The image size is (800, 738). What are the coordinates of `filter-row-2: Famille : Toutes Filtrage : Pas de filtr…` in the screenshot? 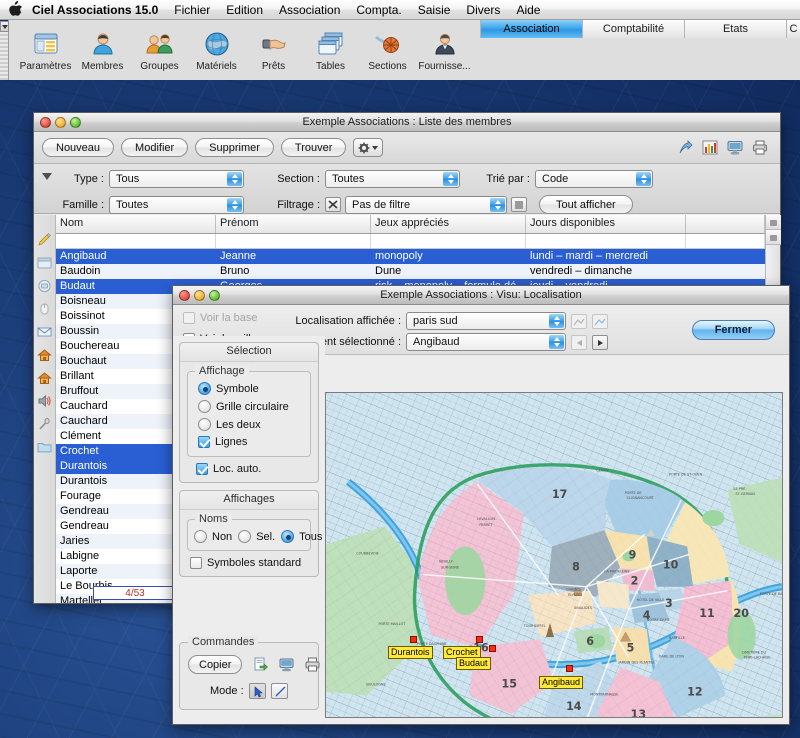 It's located at (407, 204).